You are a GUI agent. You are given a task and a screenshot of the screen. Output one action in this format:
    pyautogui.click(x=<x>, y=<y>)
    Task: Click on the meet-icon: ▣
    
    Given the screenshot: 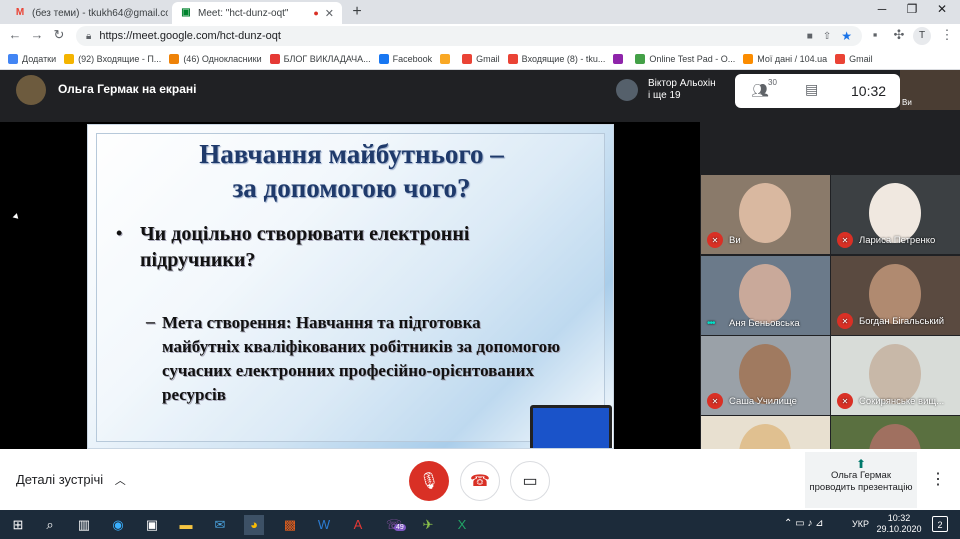 What is the action you would take?
    pyautogui.click(x=186, y=12)
    